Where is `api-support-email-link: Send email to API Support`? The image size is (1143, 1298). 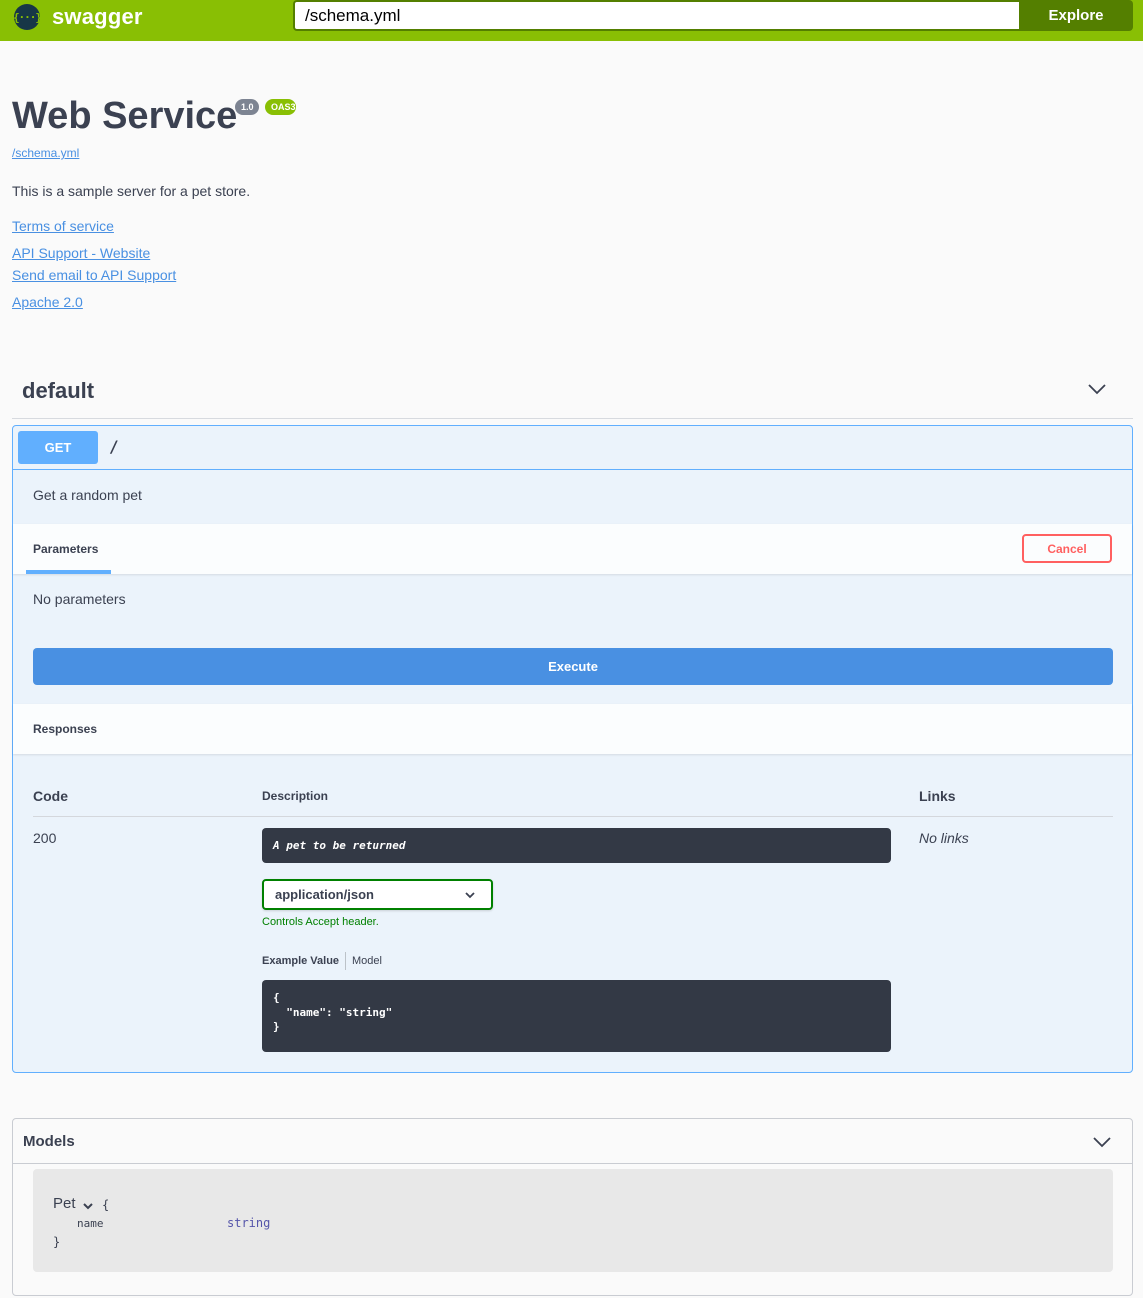 api-support-email-link: Send email to API Support is located at coordinates (94, 275).